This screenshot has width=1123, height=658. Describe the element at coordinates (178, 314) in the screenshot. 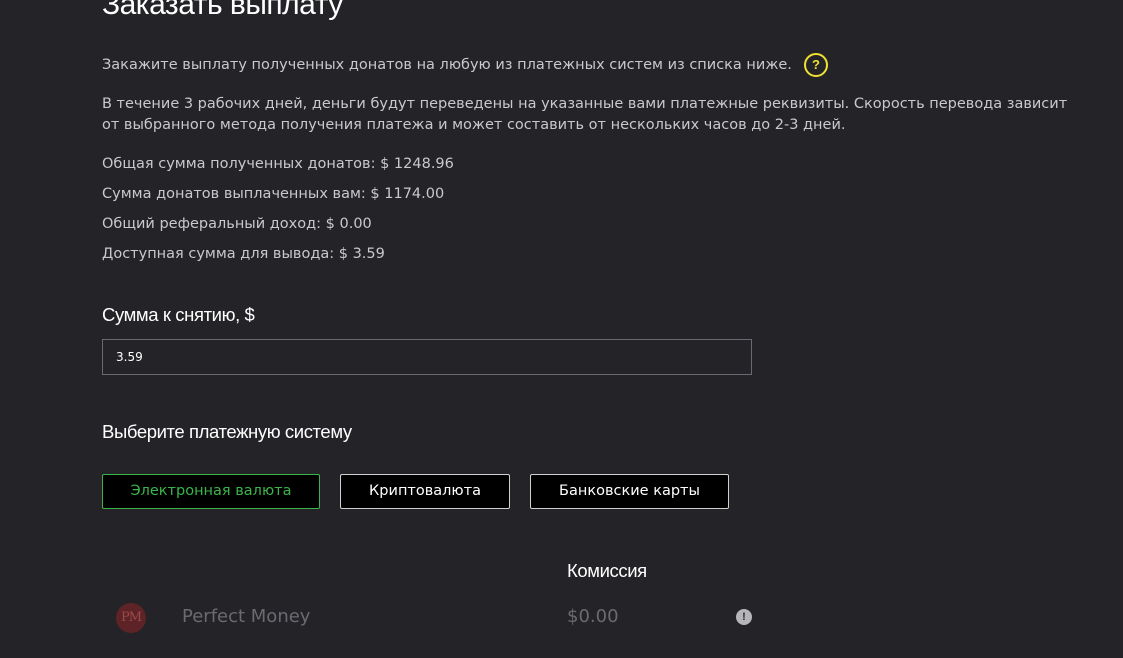

I see `amount-label: Сумма к снятию, $` at that location.